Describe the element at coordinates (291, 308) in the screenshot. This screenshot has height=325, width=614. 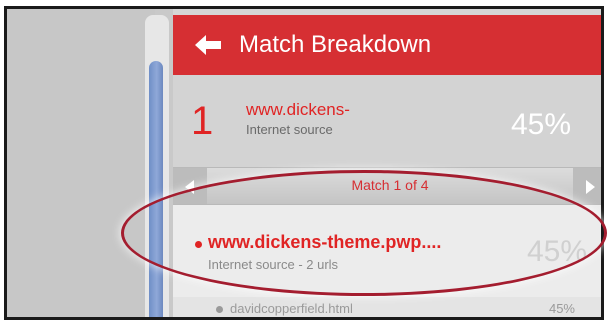
I see `url-name: davidcopperfield.html` at that location.